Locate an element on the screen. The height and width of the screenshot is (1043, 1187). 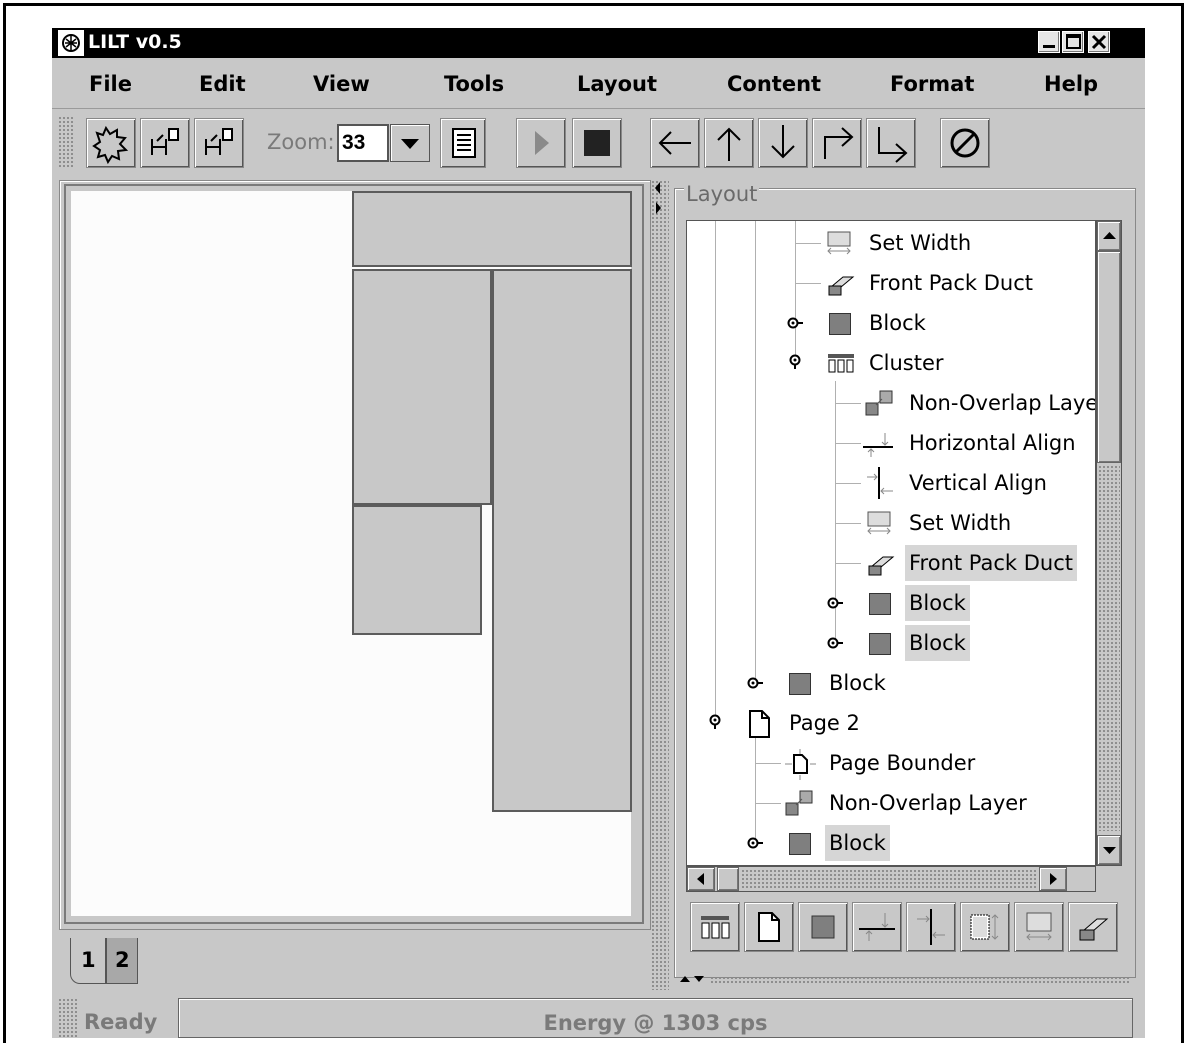
tree-node: Cluster is located at coordinates (891, 363).